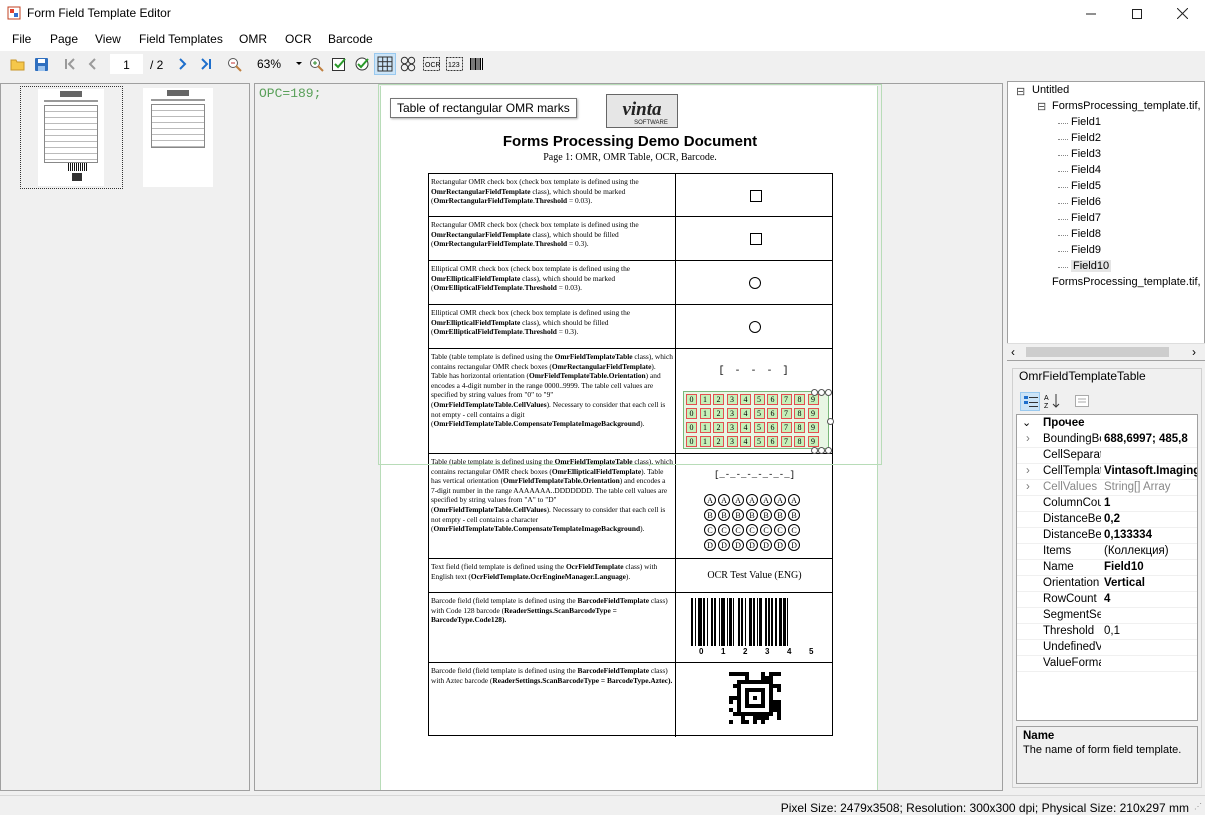  What do you see at coordinates (1091, 266) in the screenshot?
I see `tree-field-item: Field10` at bounding box center [1091, 266].